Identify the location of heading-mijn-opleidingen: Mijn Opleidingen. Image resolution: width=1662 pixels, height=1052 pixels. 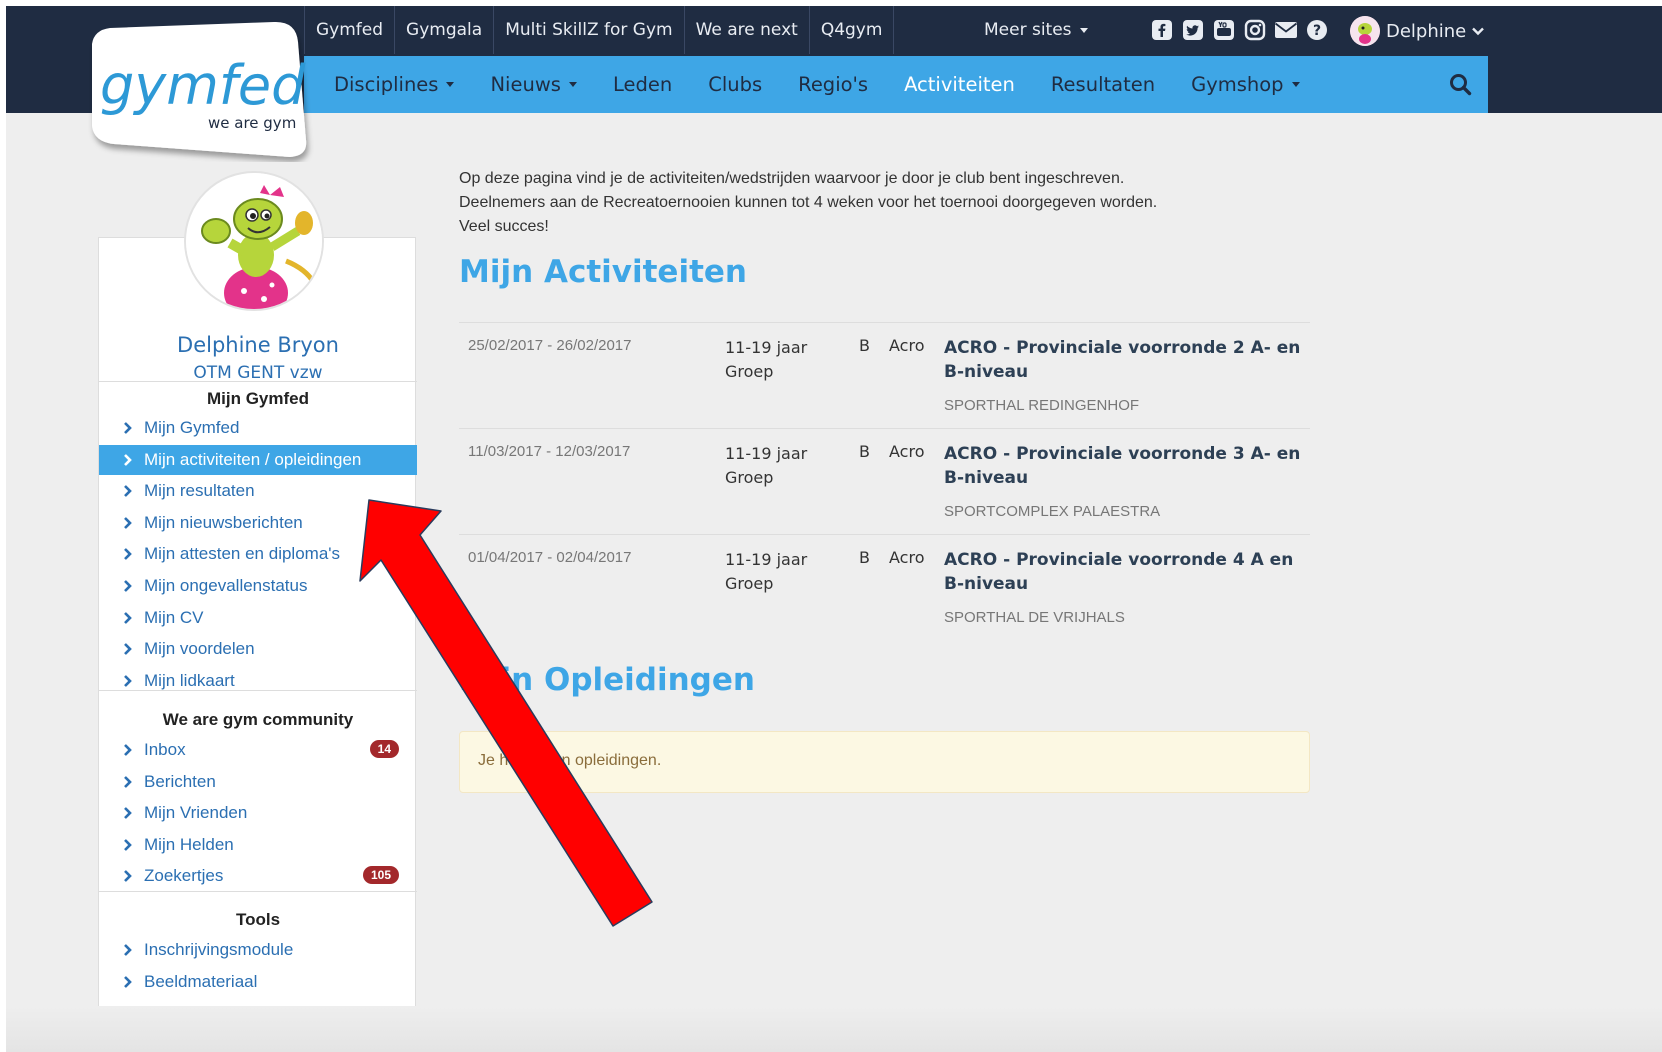
(607, 680).